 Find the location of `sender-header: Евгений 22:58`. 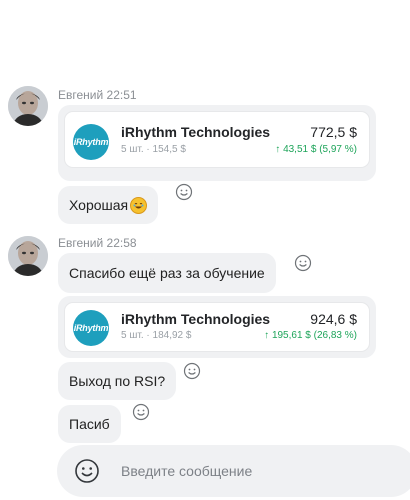

sender-header: Евгений 22:58 is located at coordinates (97, 243).